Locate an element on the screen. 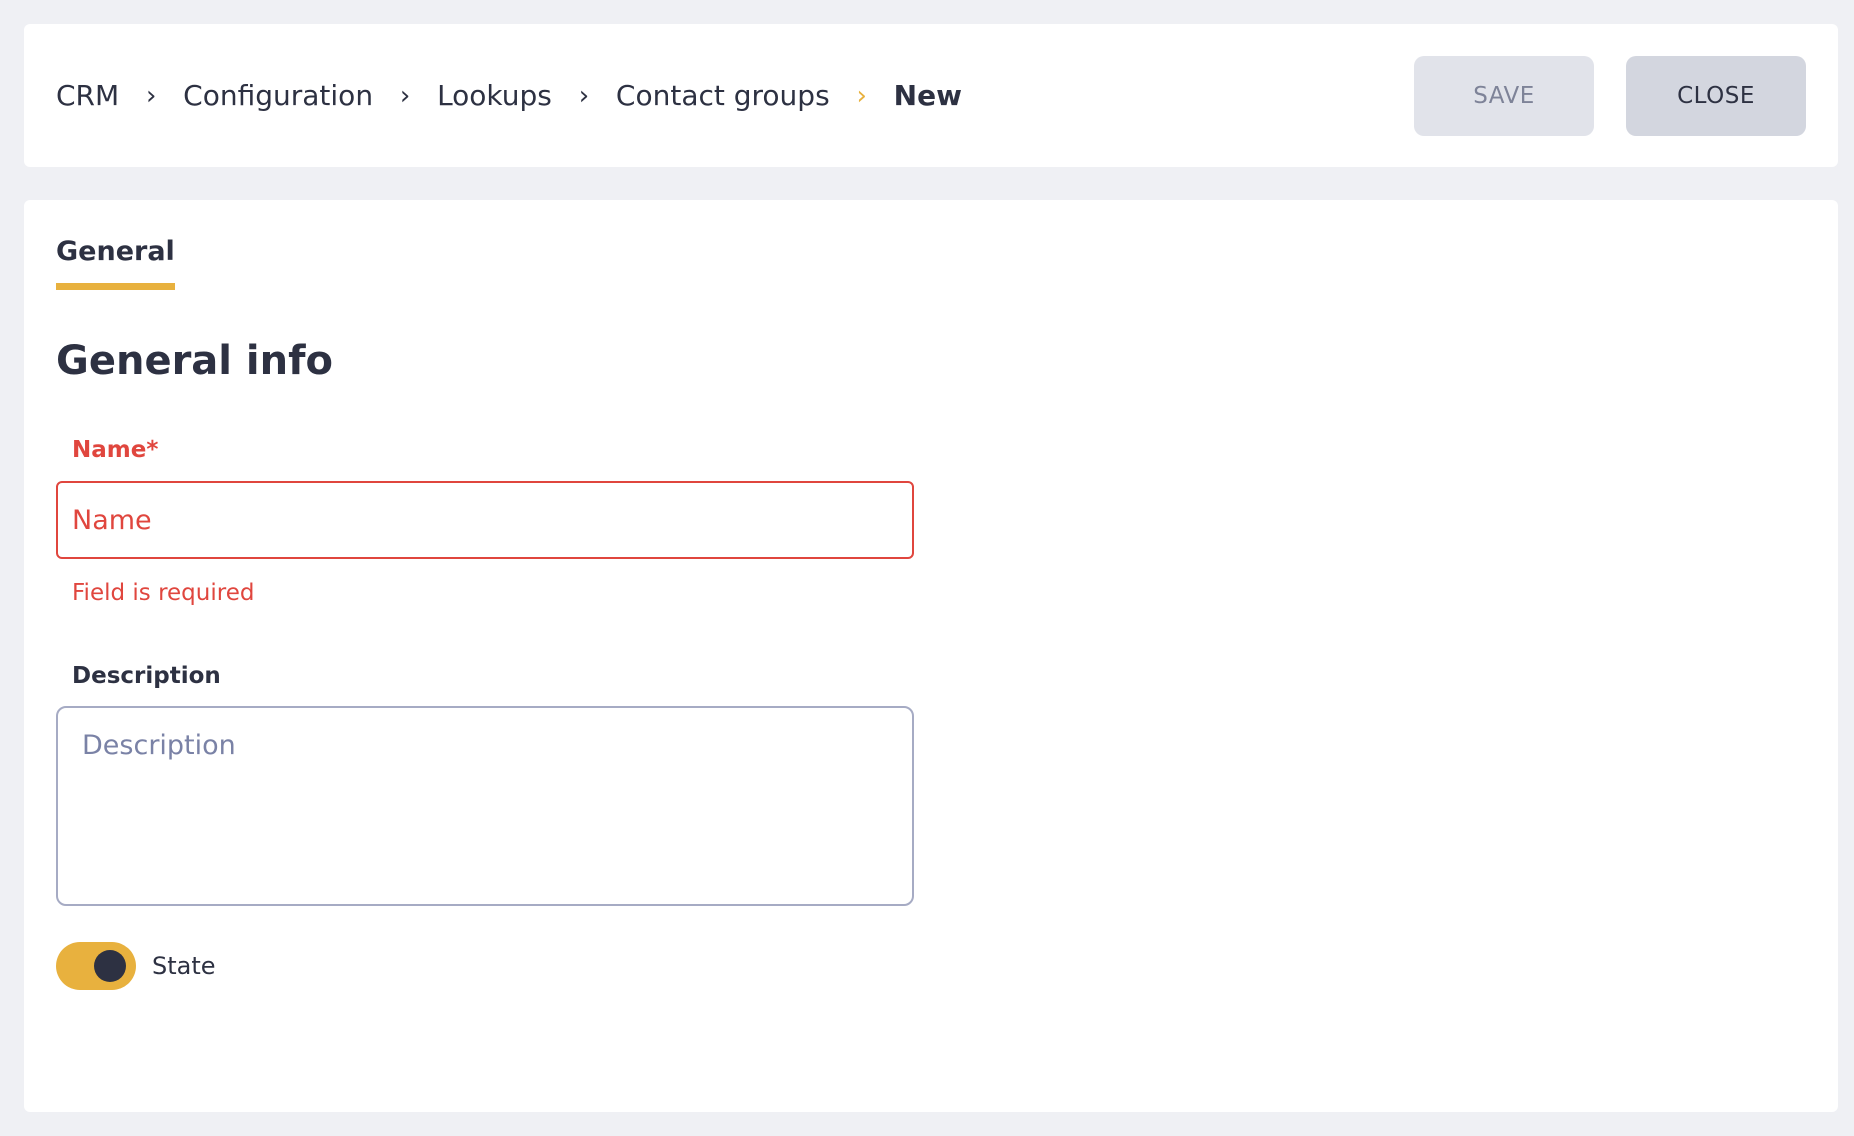  section-title: General info is located at coordinates (194, 361).